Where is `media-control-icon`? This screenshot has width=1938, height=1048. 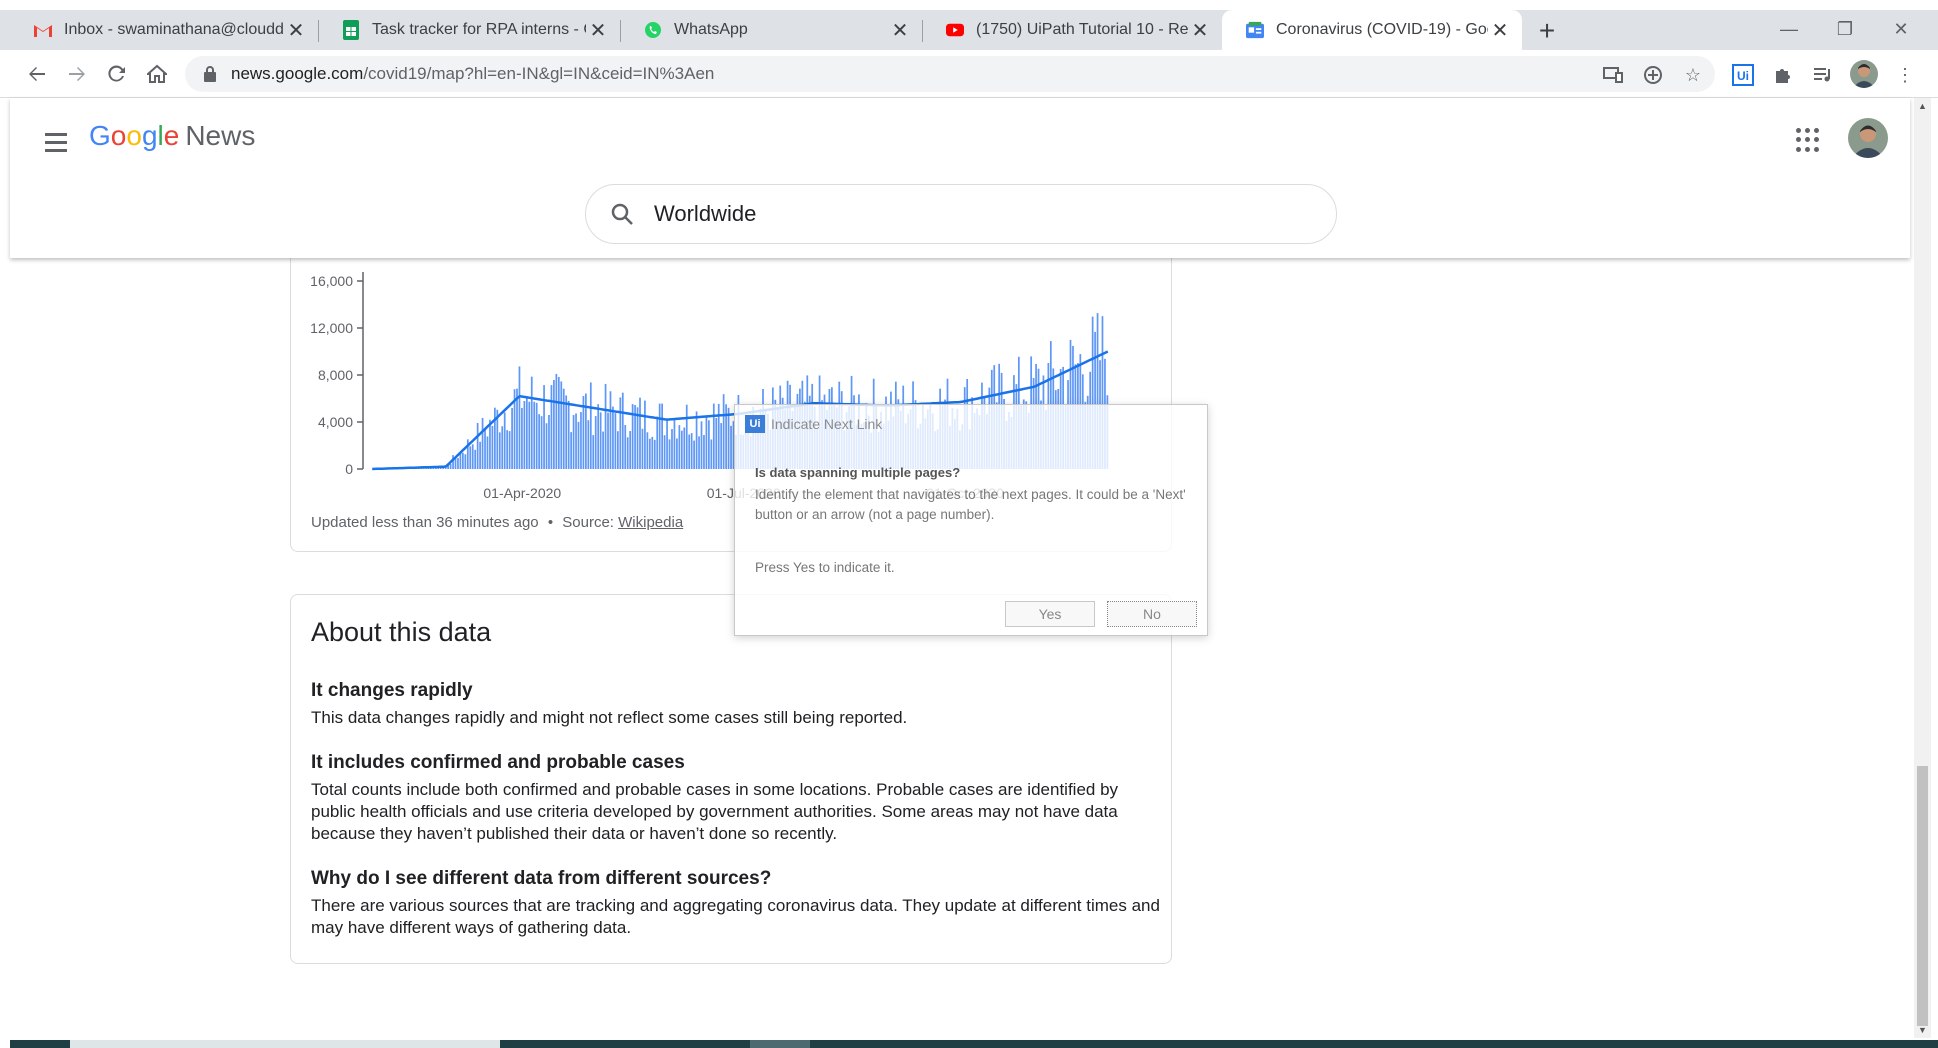 media-control-icon is located at coordinates (1823, 75).